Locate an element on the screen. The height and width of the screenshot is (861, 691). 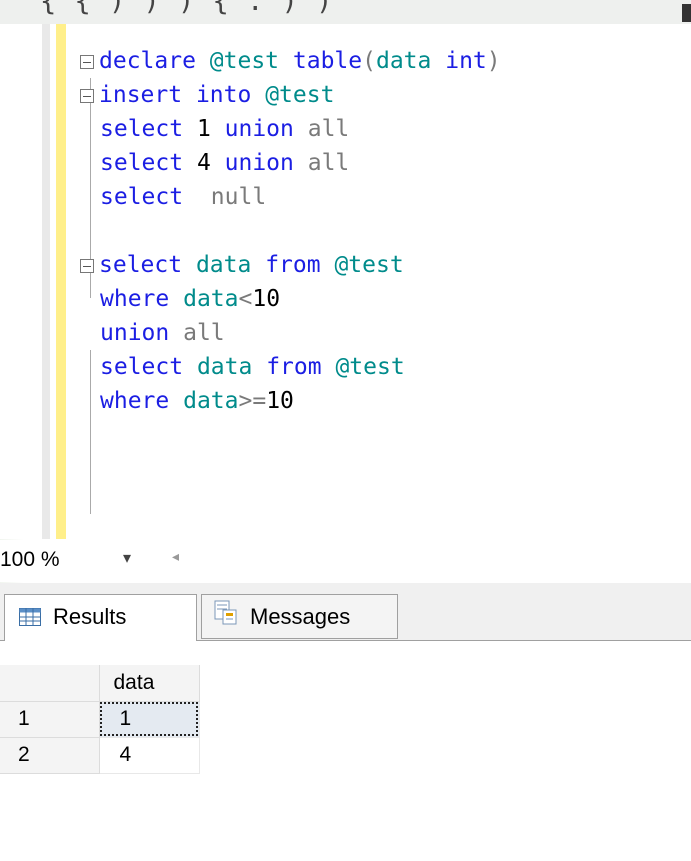
column-header-data: data is located at coordinates (149, 683).